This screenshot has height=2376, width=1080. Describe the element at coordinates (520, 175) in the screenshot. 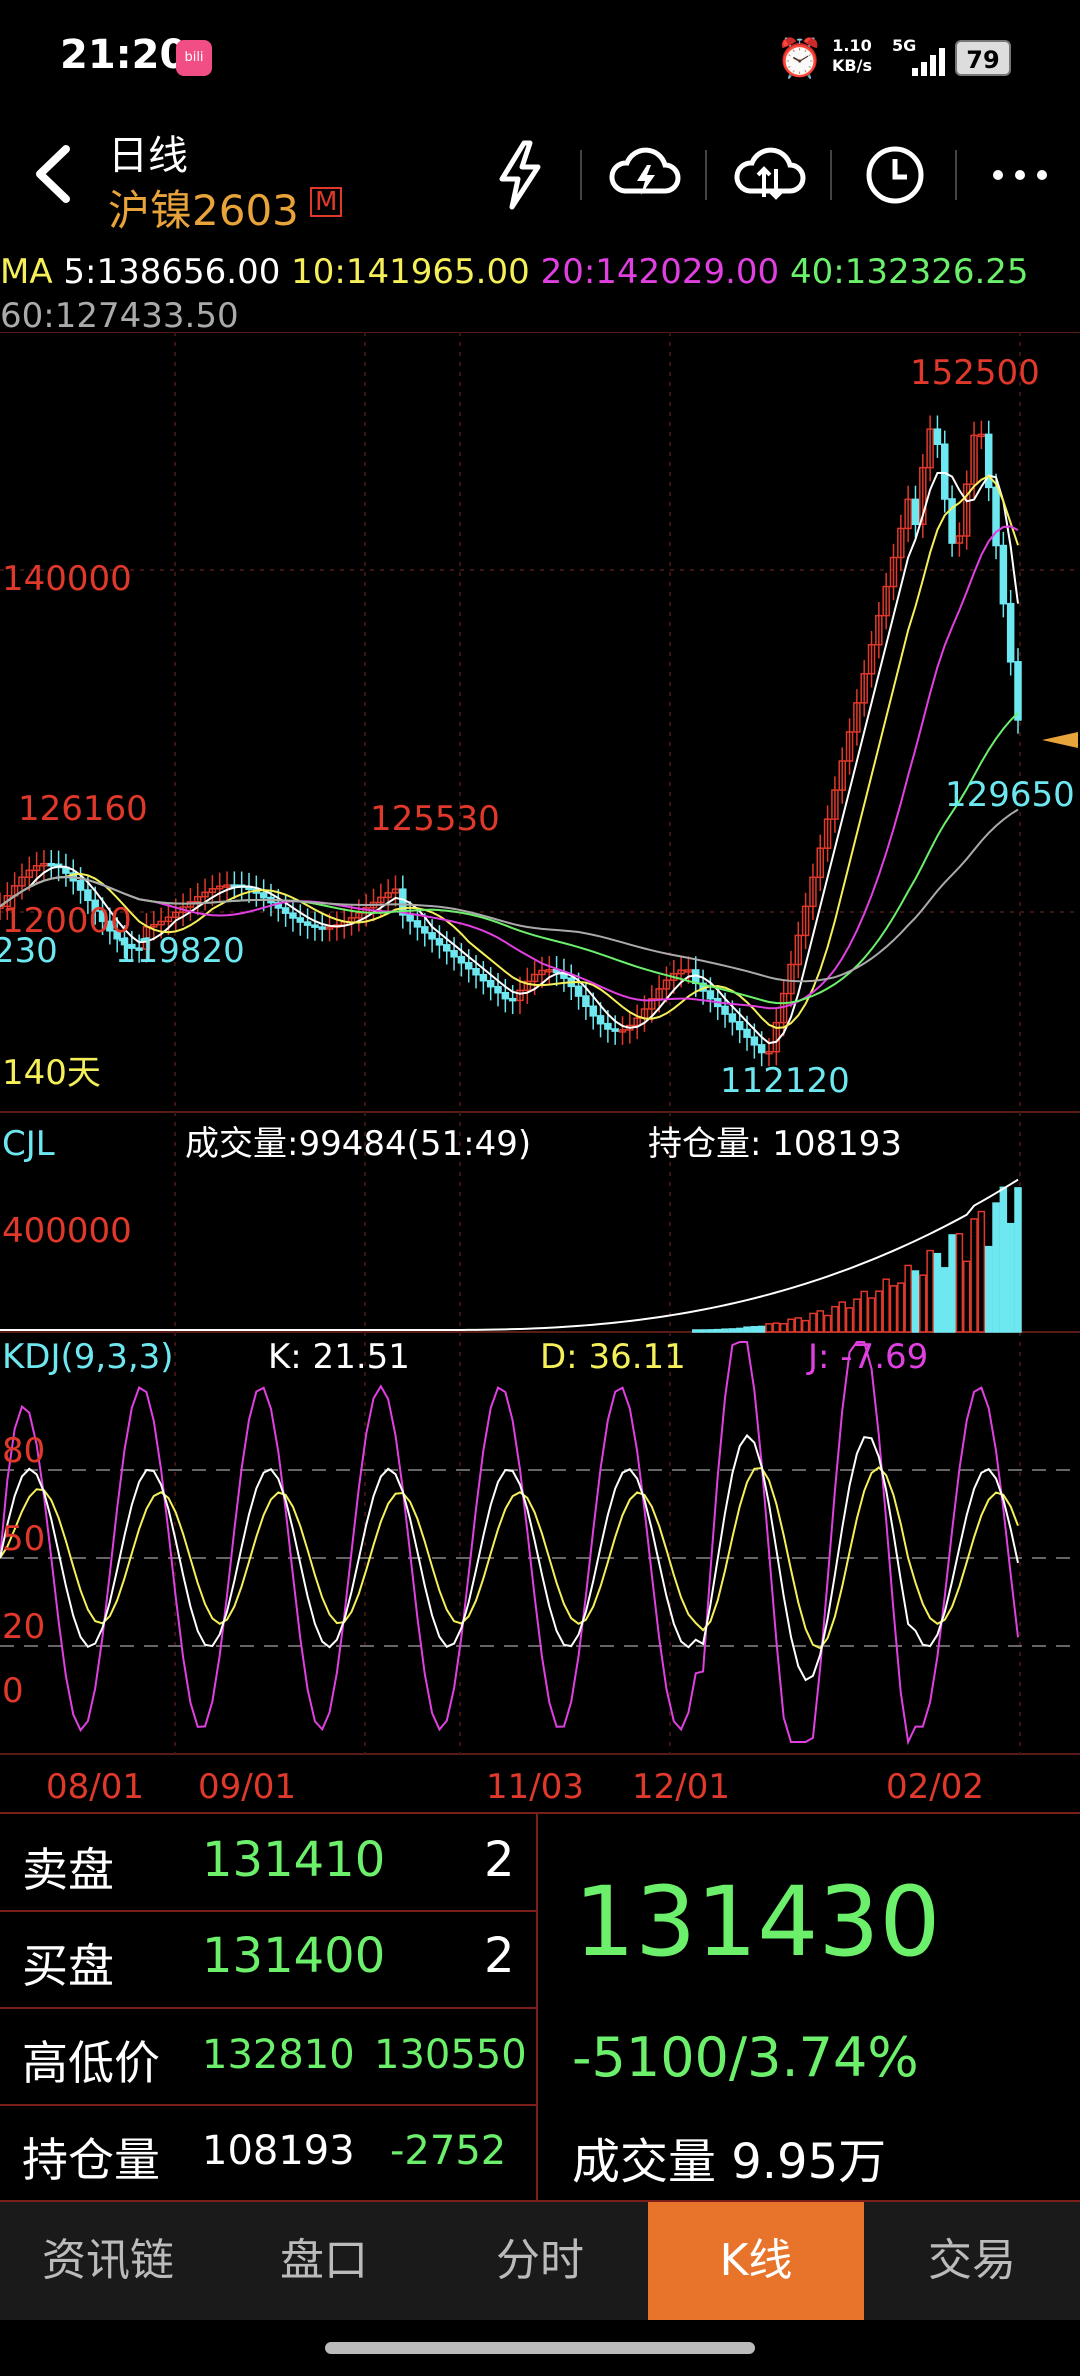

I see `lightning-icon` at that location.